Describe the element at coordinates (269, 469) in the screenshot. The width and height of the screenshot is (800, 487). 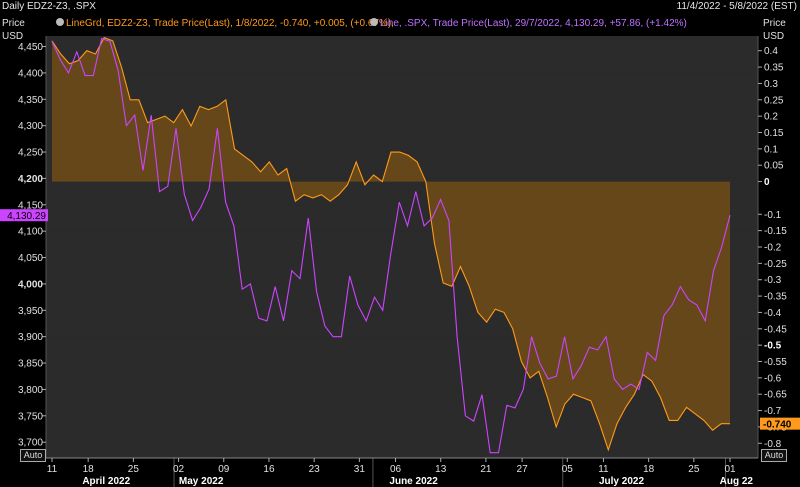
I see `x-tick-label: 16` at that location.